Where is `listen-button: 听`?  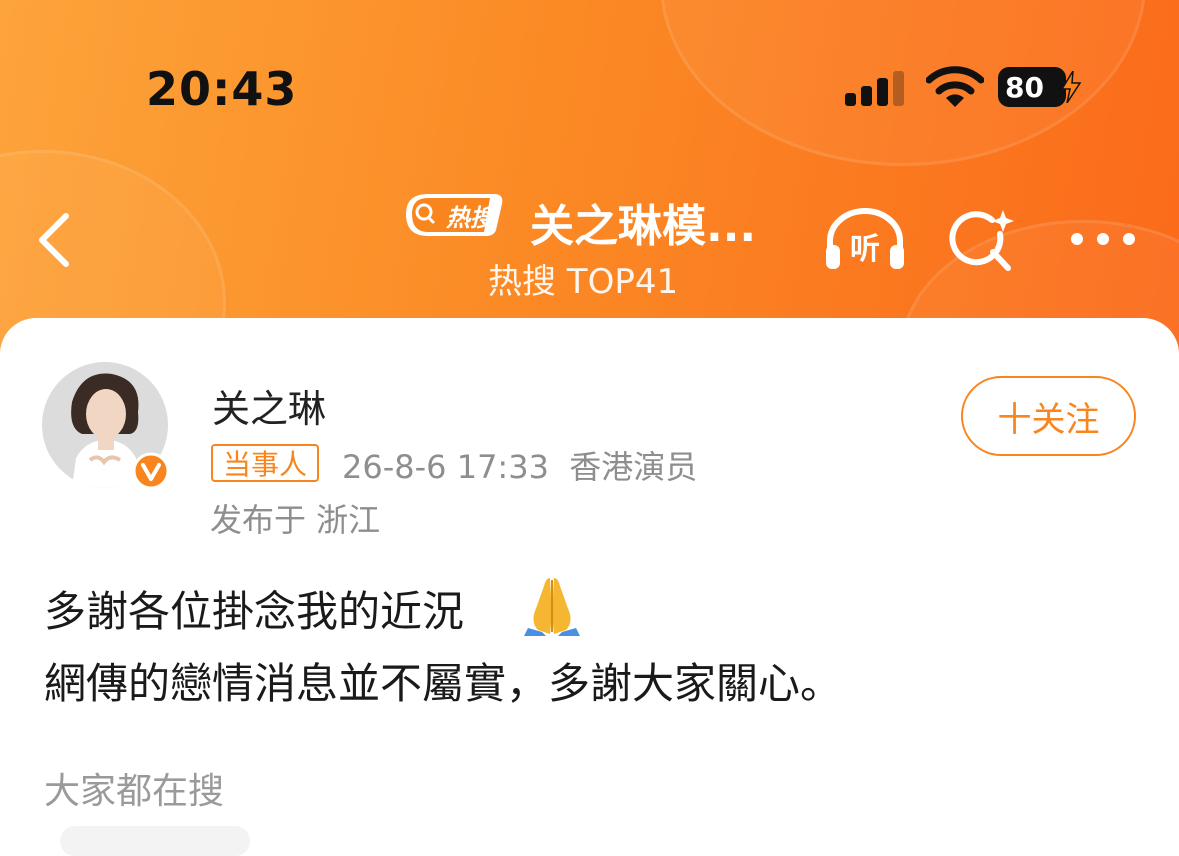 listen-button: 听 is located at coordinates (865, 239).